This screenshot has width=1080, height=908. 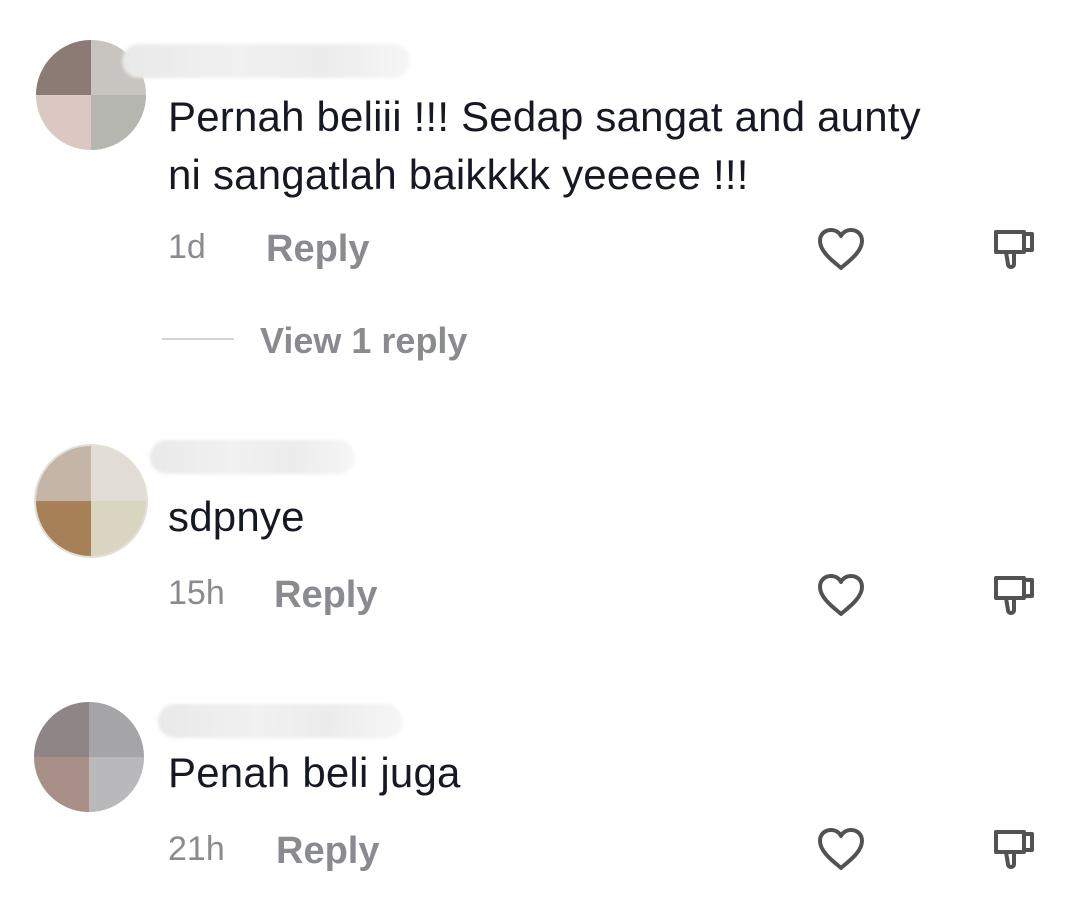 I want to click on comment-meta: 1d Reply, so click(x=608, y=253).